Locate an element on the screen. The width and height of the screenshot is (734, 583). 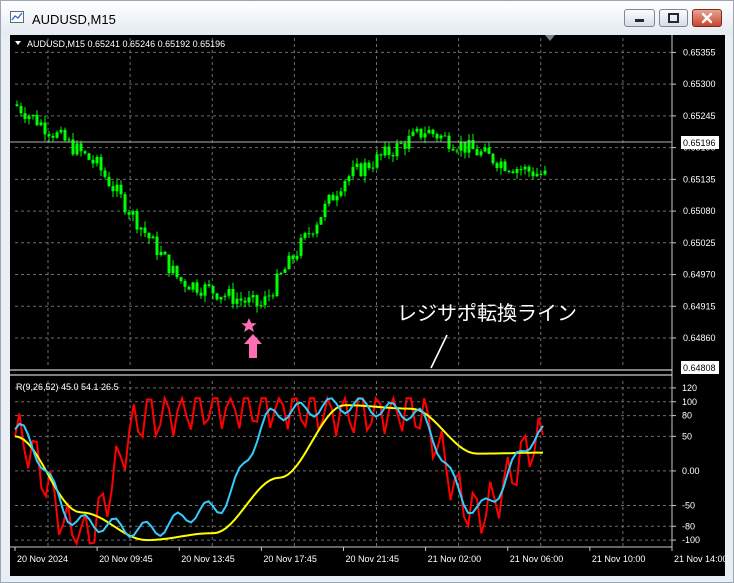
time-tick-label: 21 Nov 06:00 is located at coordinates (537, 559).